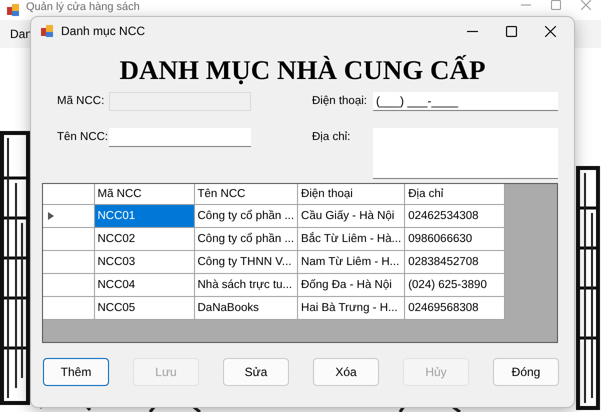 The height and width of the screenshot is (412, 601). I want to click on phone-field: (___) ___-____, so click(465, 101).